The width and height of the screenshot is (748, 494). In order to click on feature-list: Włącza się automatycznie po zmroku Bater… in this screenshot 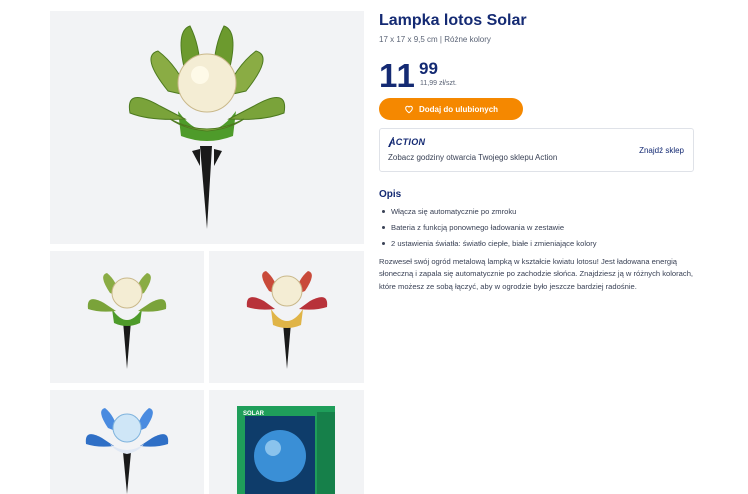, I will do `click(488, 228)`.